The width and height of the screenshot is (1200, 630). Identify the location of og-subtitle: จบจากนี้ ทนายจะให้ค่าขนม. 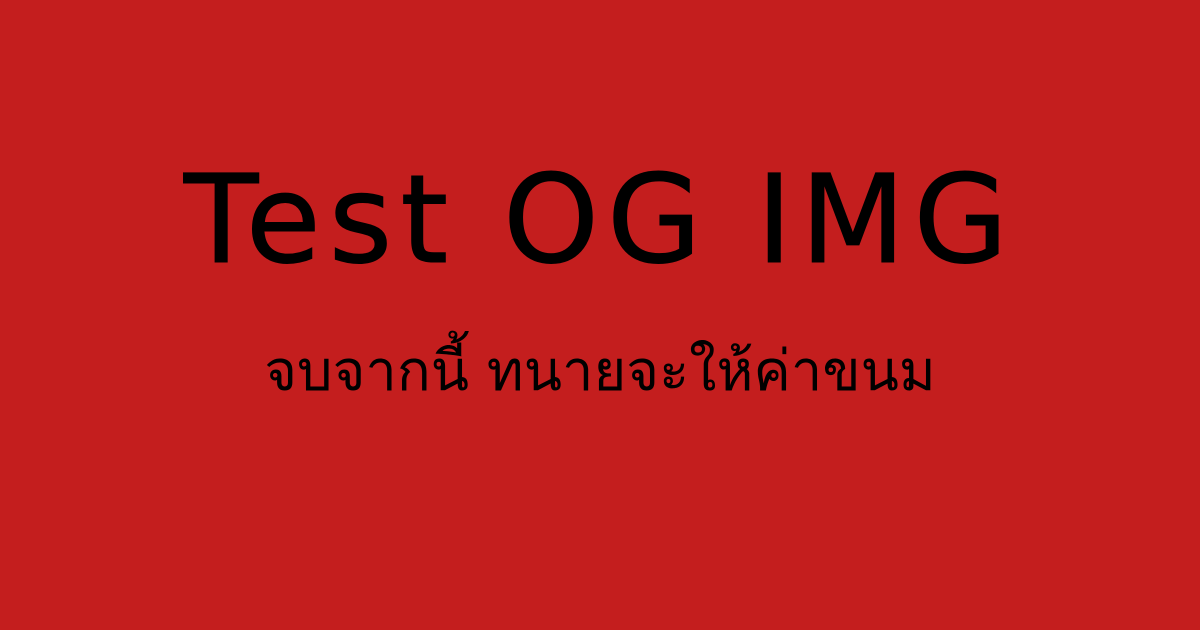
(600, 371).